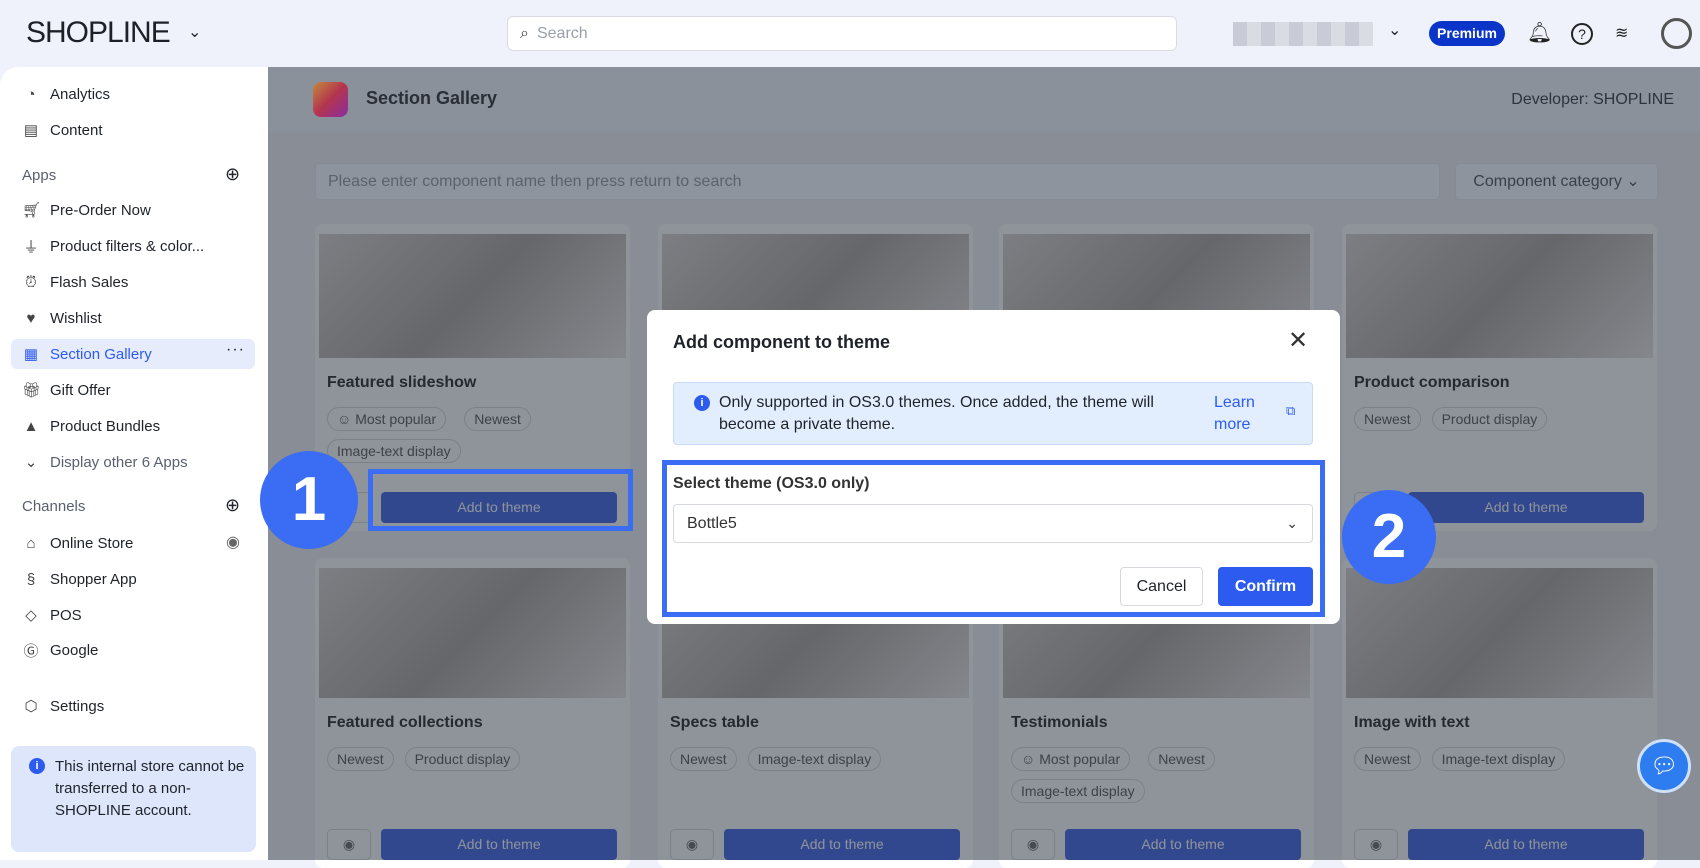 Image resolution: width=1700 pixels, height=868 pixels. What do you see at coordinates (1389, 537) in the screenshot?
I see `step-2-marker: 2` at bounding box center [1389, 537].